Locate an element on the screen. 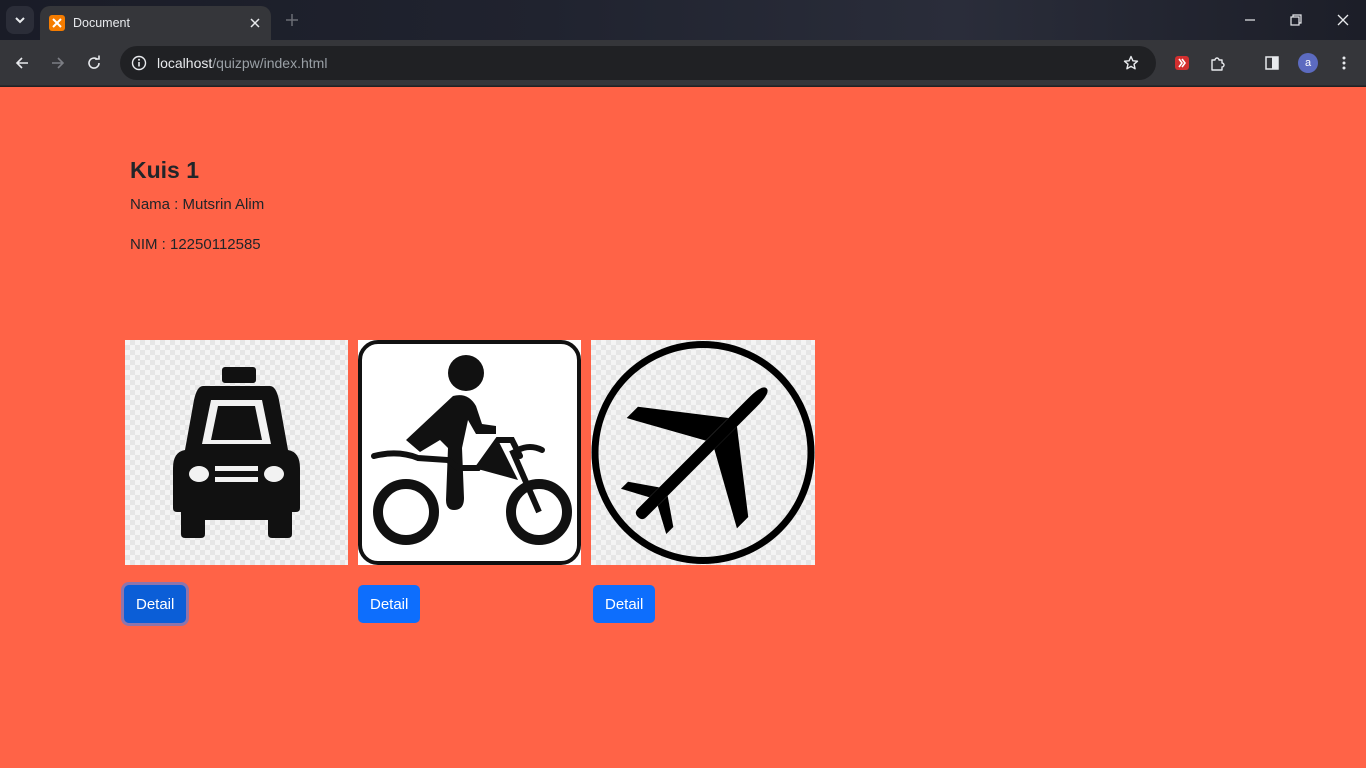 This screenshot has height=768, width=1366. profile-avatar: a is located at coordinates (1308, 63).